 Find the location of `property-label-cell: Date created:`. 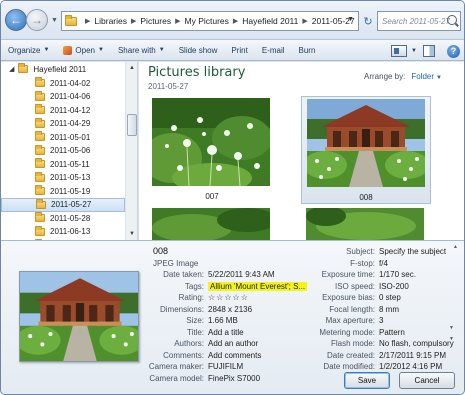

property-label-cell: Date created: is located at coordinates (188, 355).